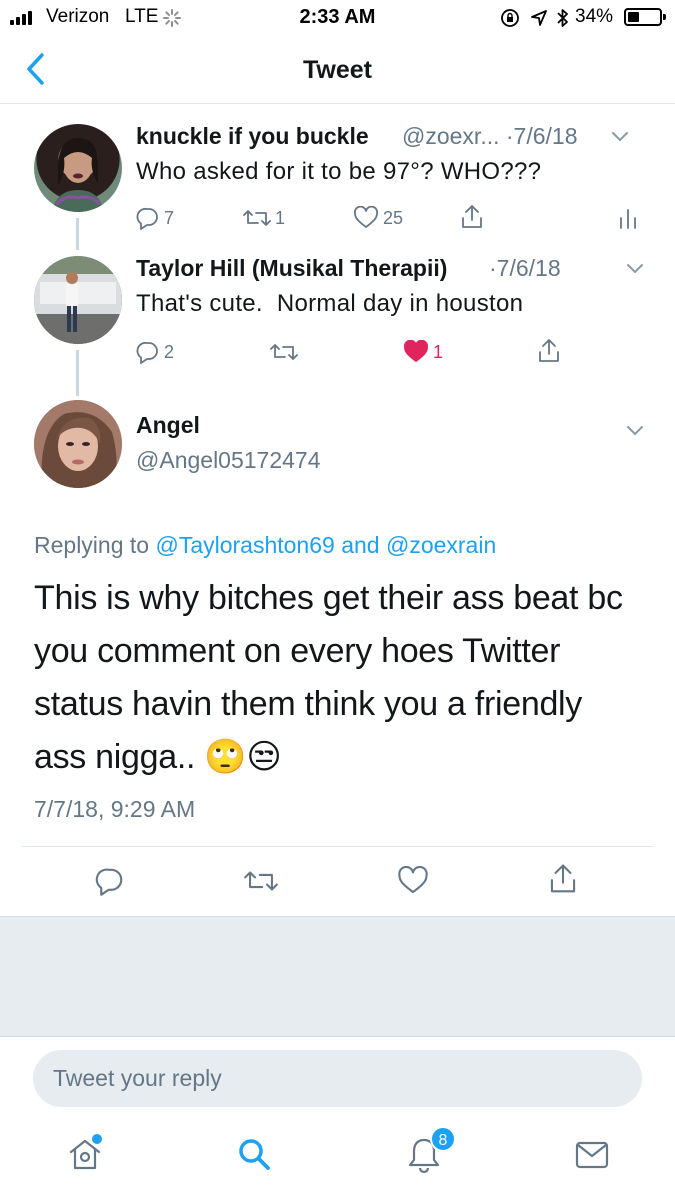  I want to click on tab-bar: 8, so click(337, 1160).